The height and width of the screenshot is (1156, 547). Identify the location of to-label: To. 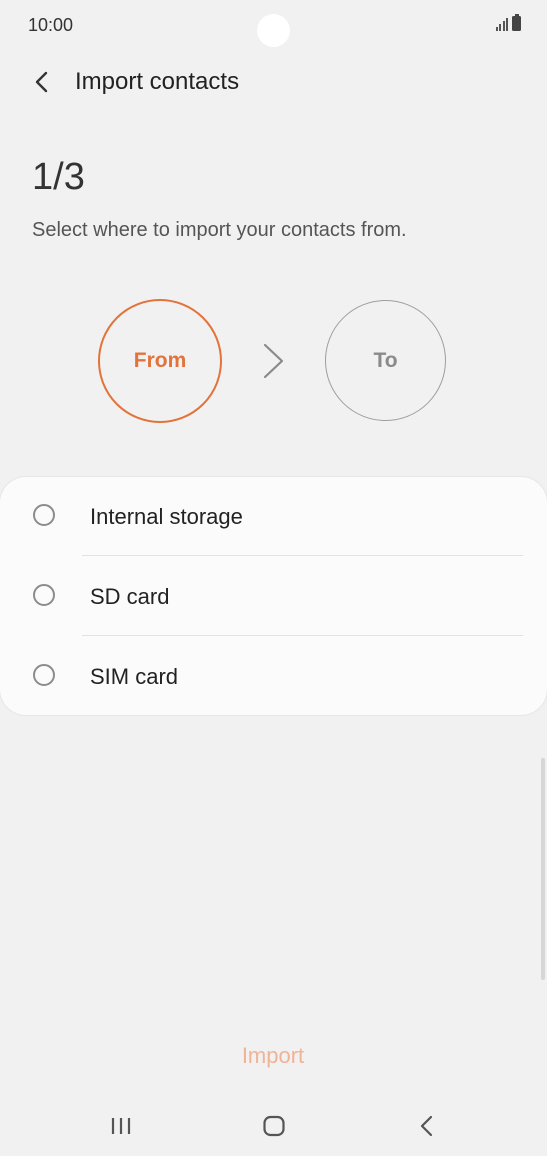
(385, 360).